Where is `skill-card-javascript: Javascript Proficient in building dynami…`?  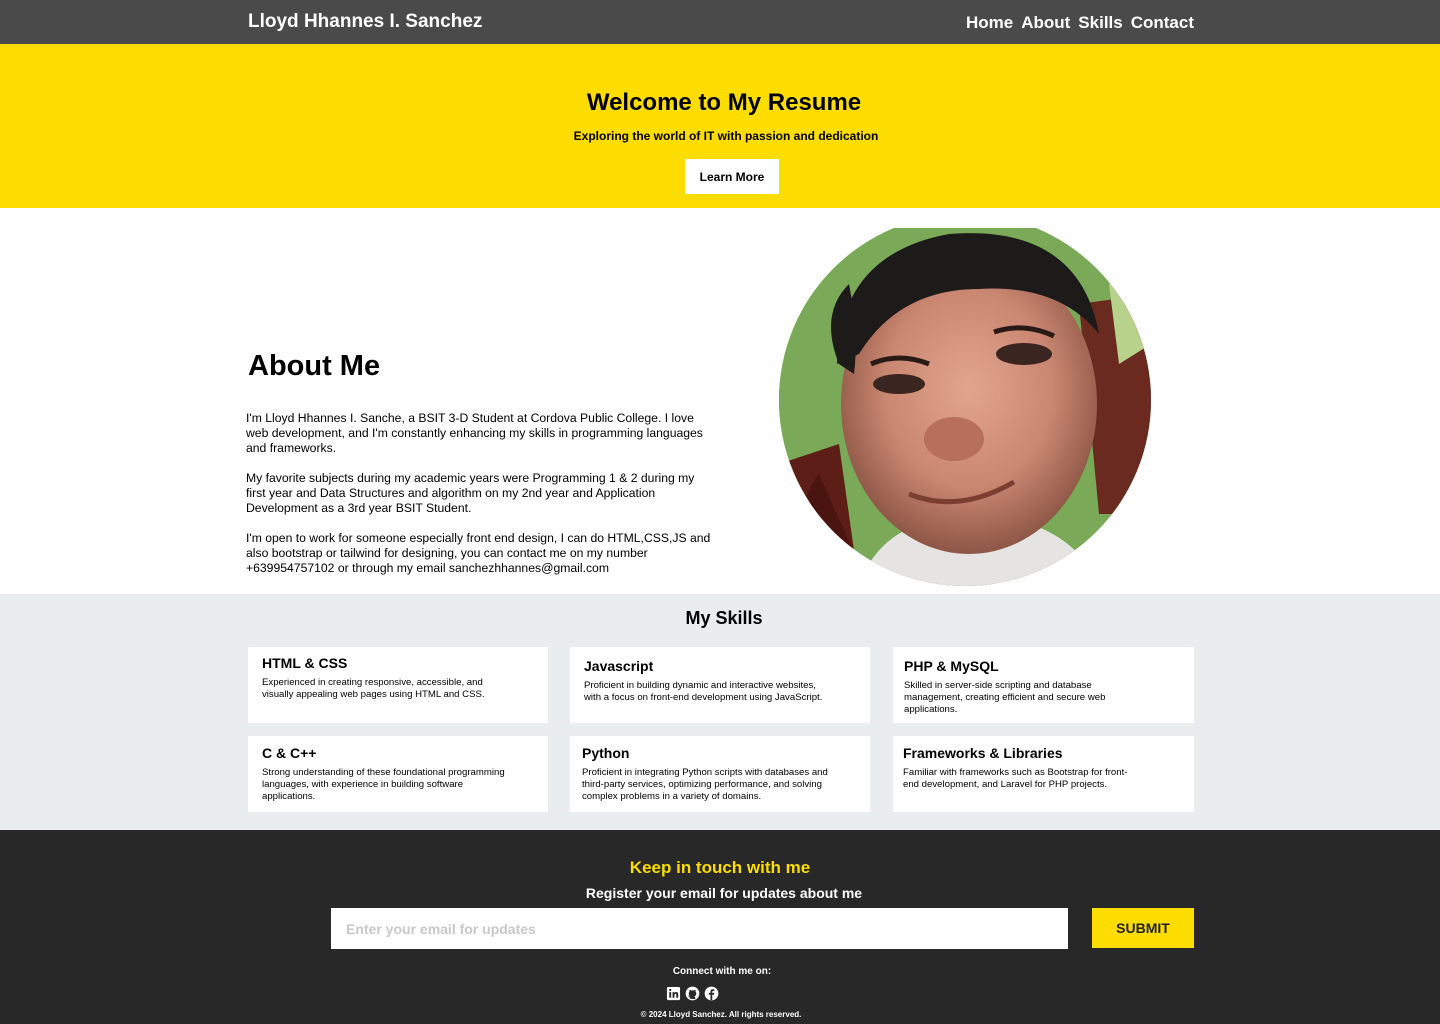
skill-card-javascript: Javascript Proficient in building dynami… is located at coordinates (720, 685).